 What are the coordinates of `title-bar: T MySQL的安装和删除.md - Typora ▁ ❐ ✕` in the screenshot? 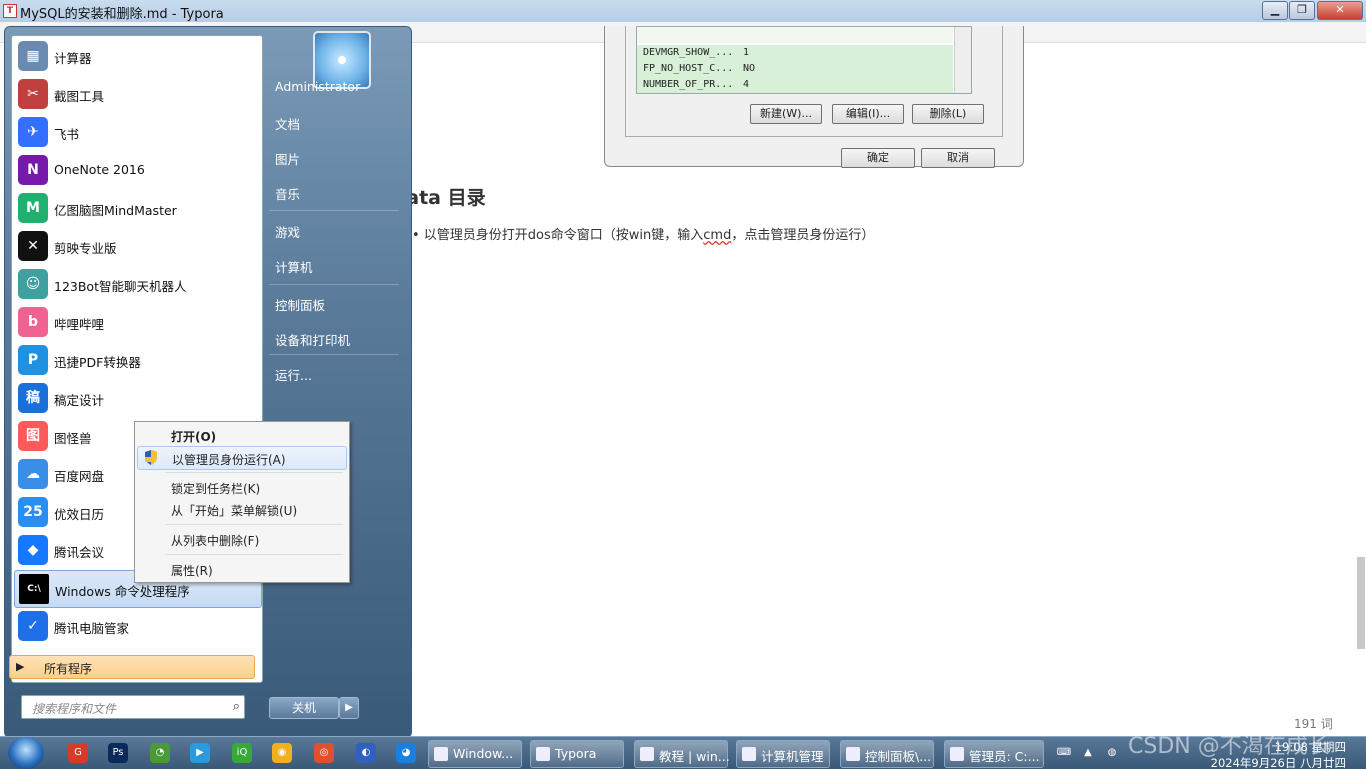 It's located at (683, 11).